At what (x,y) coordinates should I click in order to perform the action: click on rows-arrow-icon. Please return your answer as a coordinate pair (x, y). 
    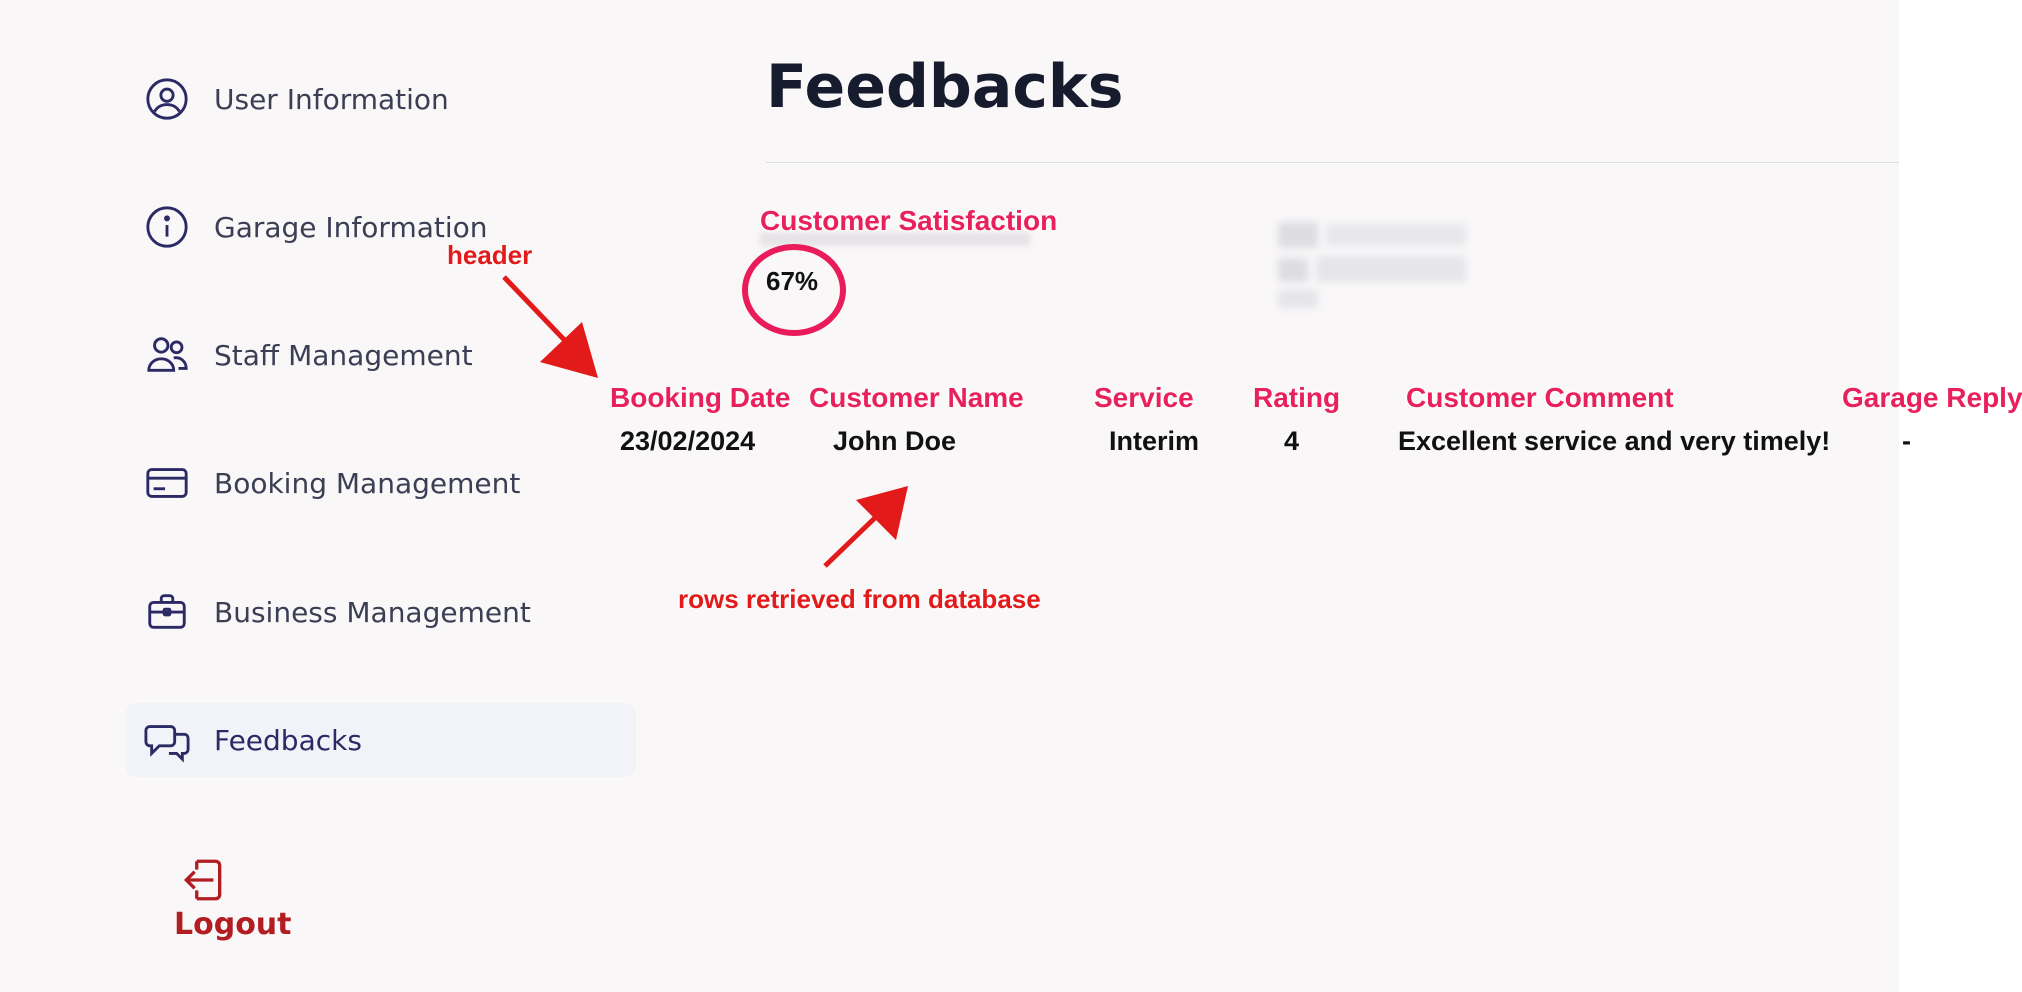
    Looking at the image, I should click on (865, 527).